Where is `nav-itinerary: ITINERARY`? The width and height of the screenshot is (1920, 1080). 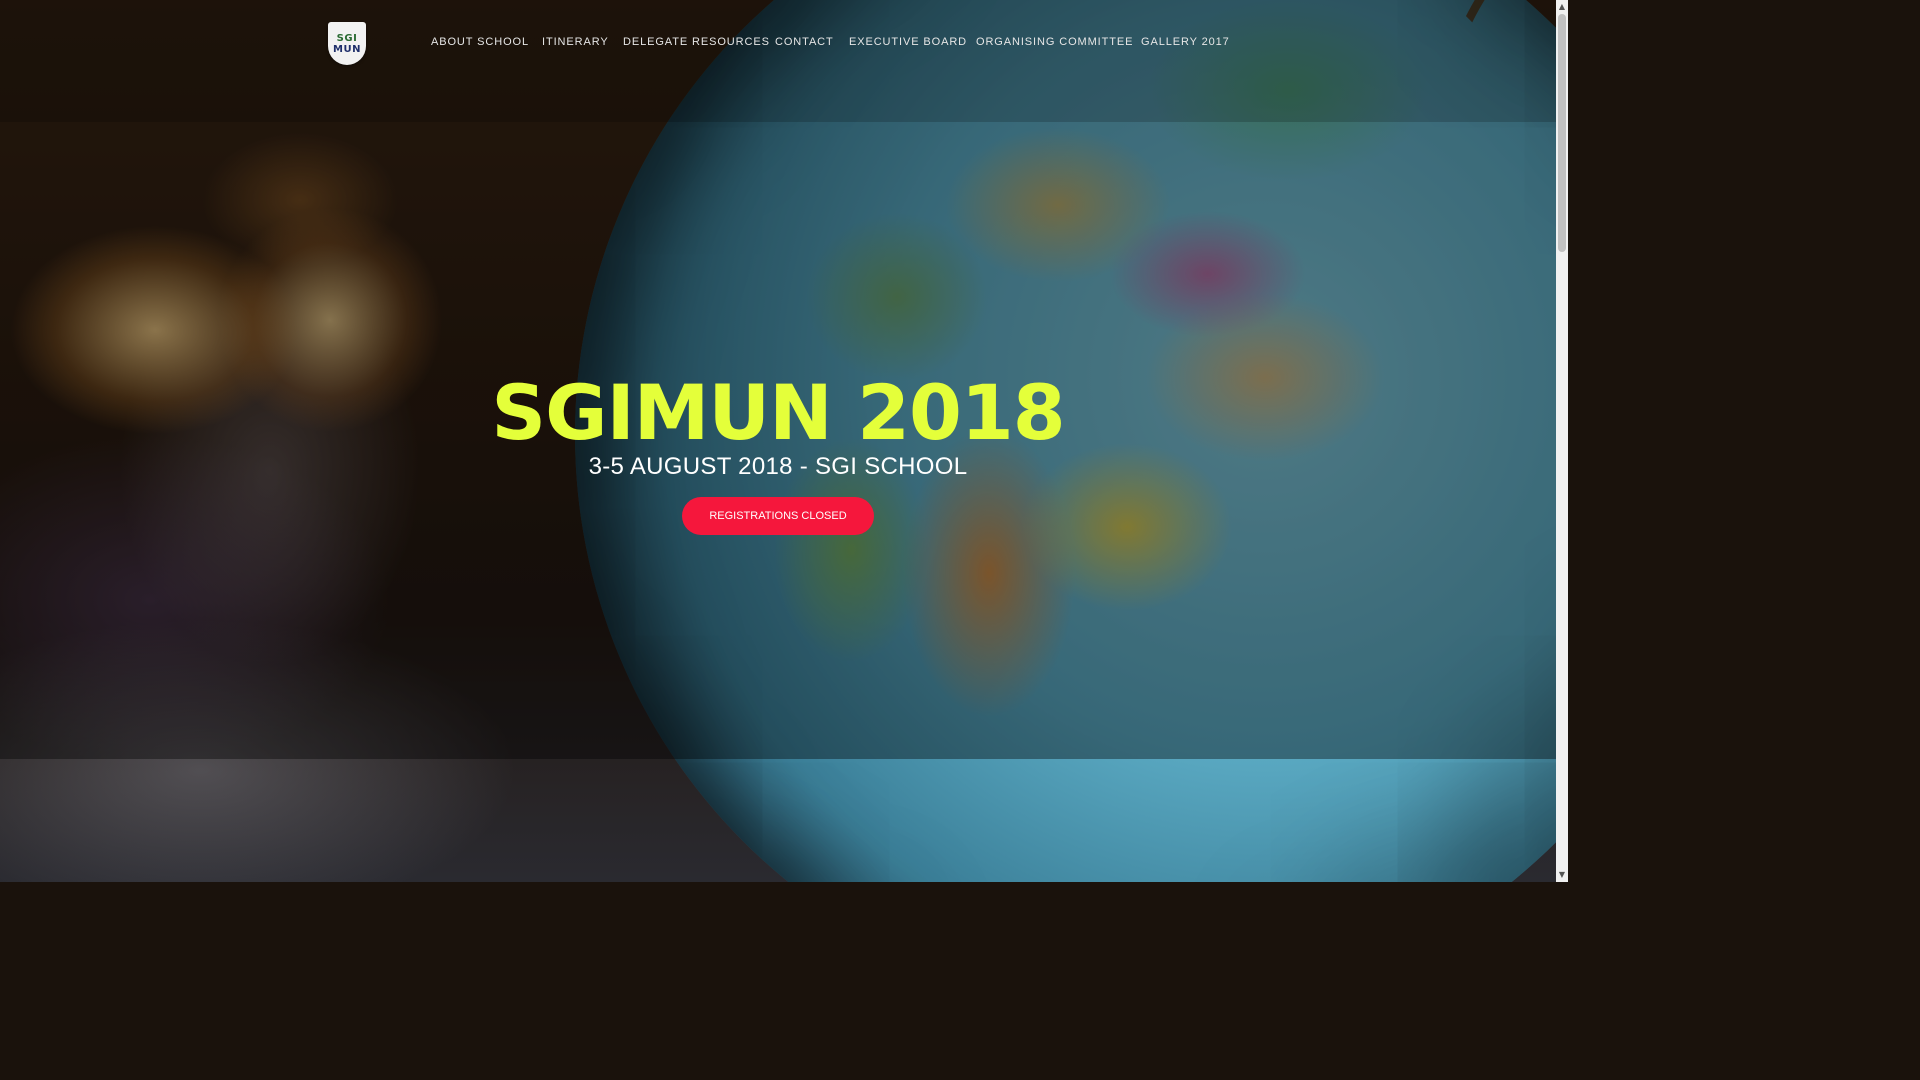
nav-itinerary: ITINERARY is located at coordinates (575, 42).